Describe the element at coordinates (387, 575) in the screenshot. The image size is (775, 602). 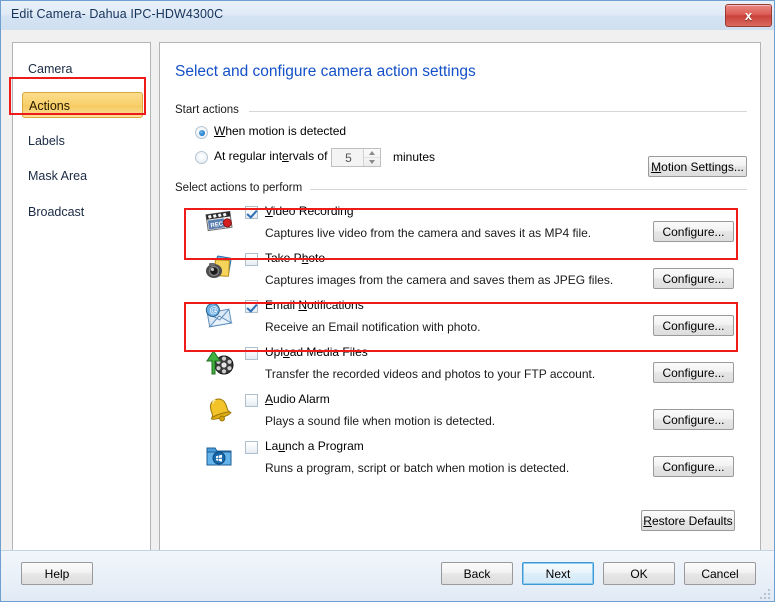
I see `dialog-footer: Help Back Next OK Cancel` at that location.